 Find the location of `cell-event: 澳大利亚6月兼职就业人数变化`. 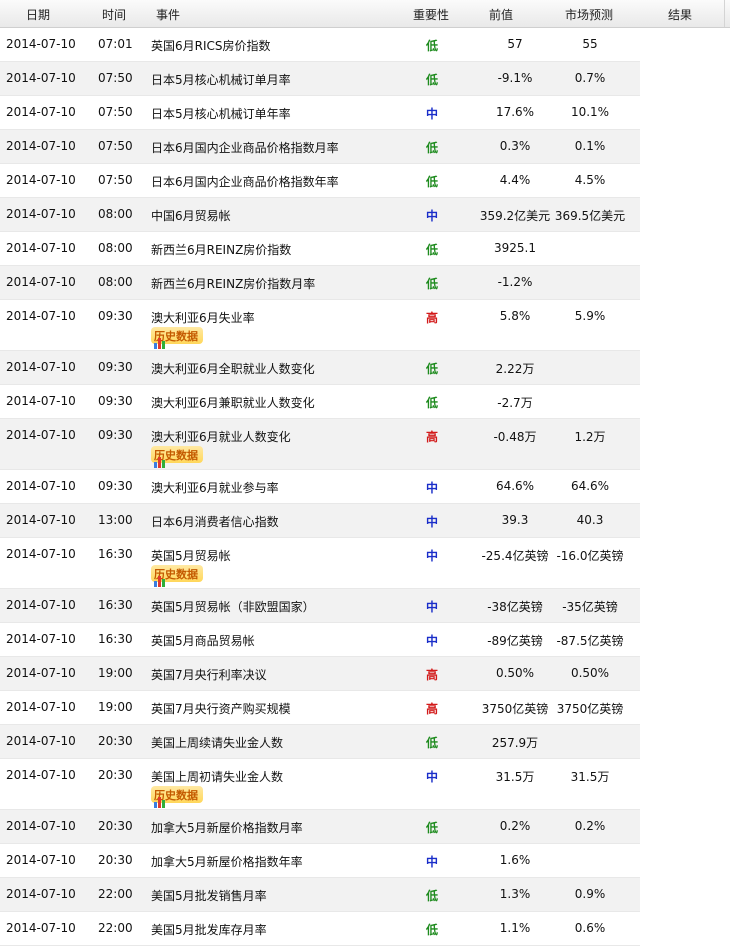

cell-event: 澳大利亚6月兼职就业人数变化 is located at coordinates (233, 403).